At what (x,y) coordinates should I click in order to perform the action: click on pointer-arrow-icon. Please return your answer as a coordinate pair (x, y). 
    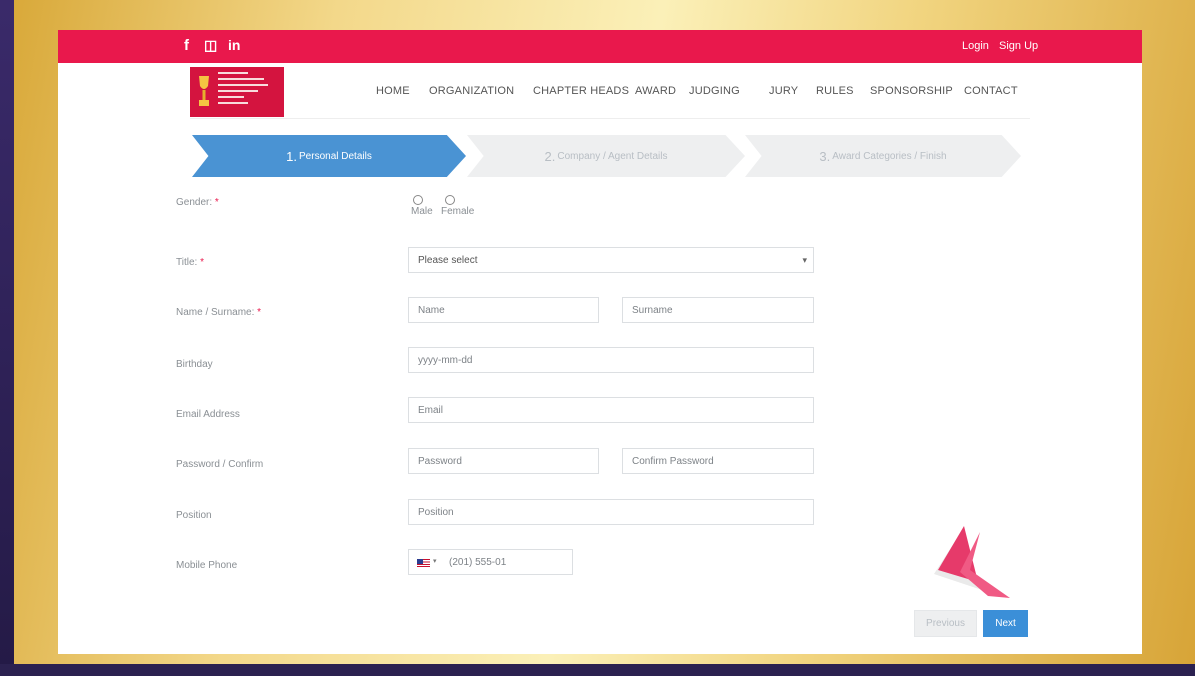
    Looking at the image, I should click on (972, 562).